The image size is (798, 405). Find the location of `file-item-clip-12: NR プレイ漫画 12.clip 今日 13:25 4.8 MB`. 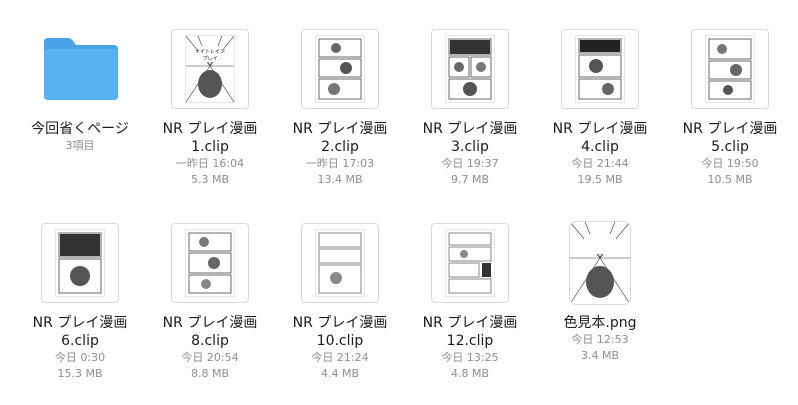

file-item-clip-12: NR プレイ漫画 12.clip 今日 13:25 4.8 MB is located at coordinates (470, 301).